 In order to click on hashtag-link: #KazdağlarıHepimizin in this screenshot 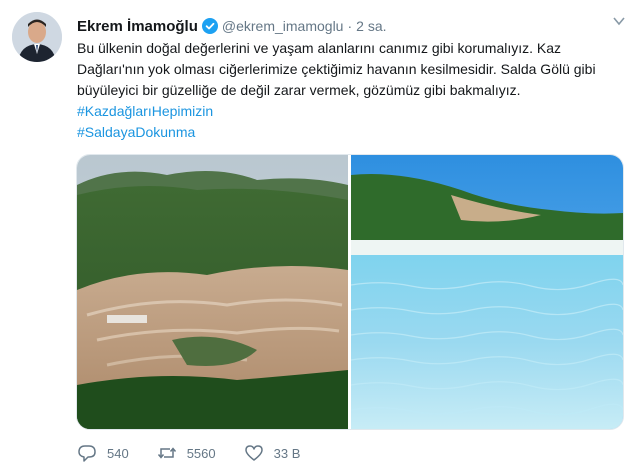, I will do `click(347, 111)`.